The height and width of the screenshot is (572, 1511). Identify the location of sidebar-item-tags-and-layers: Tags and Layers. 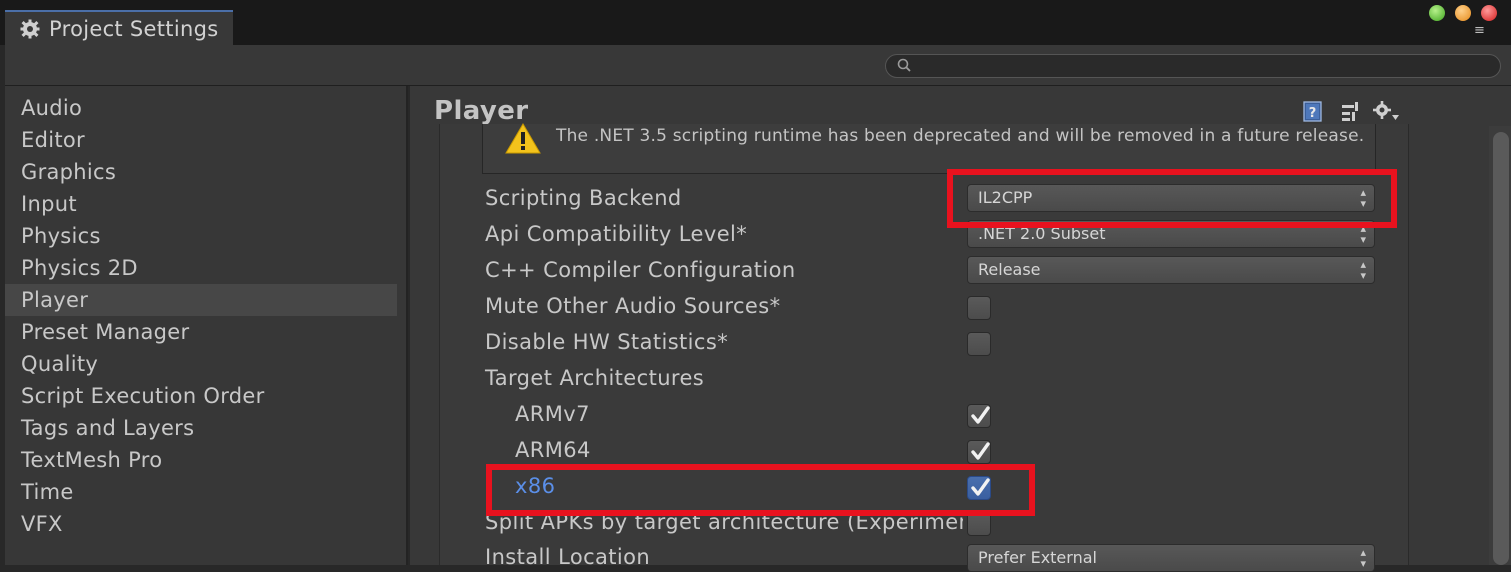
(201, 428).